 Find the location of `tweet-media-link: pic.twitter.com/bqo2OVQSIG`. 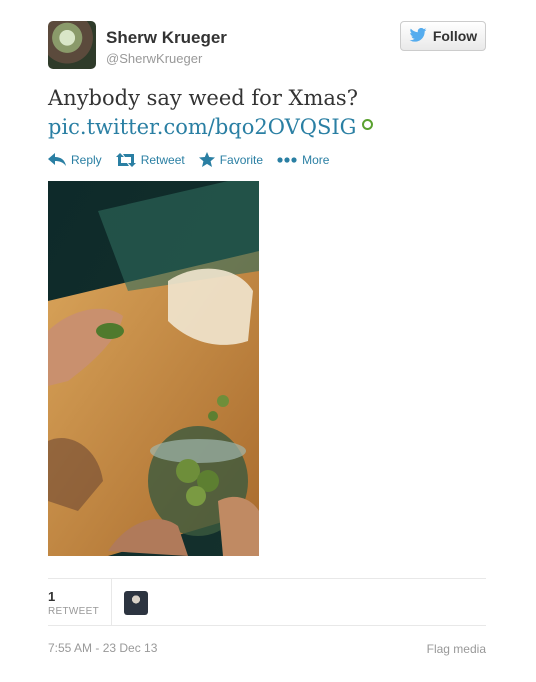

tweet-media-link: pic.twitter.com/bqo2OVQSIG is located at coordinates (202, 127).